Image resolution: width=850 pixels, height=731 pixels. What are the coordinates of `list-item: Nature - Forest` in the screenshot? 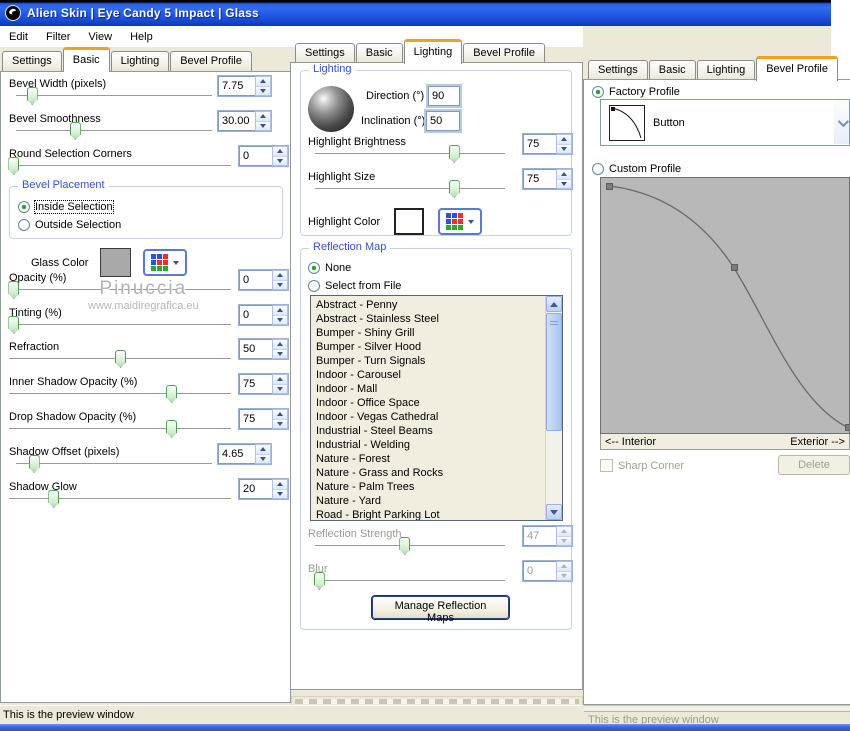 It's located at (436, 459).